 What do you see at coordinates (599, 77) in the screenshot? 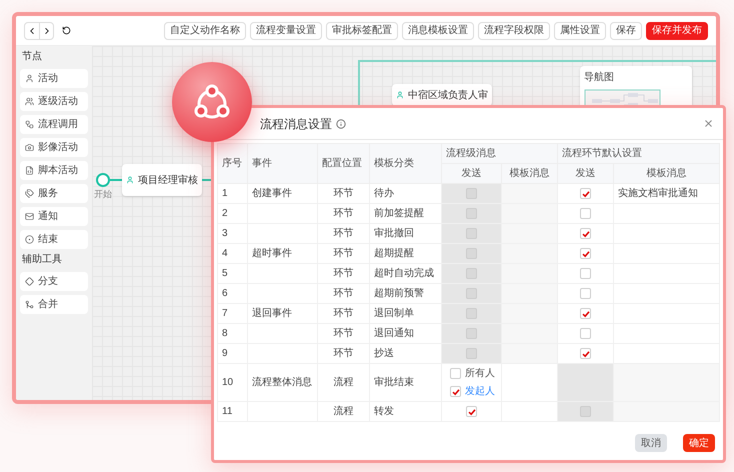
I see `navigator-title: 导航图` at bounding box center [599, 77].